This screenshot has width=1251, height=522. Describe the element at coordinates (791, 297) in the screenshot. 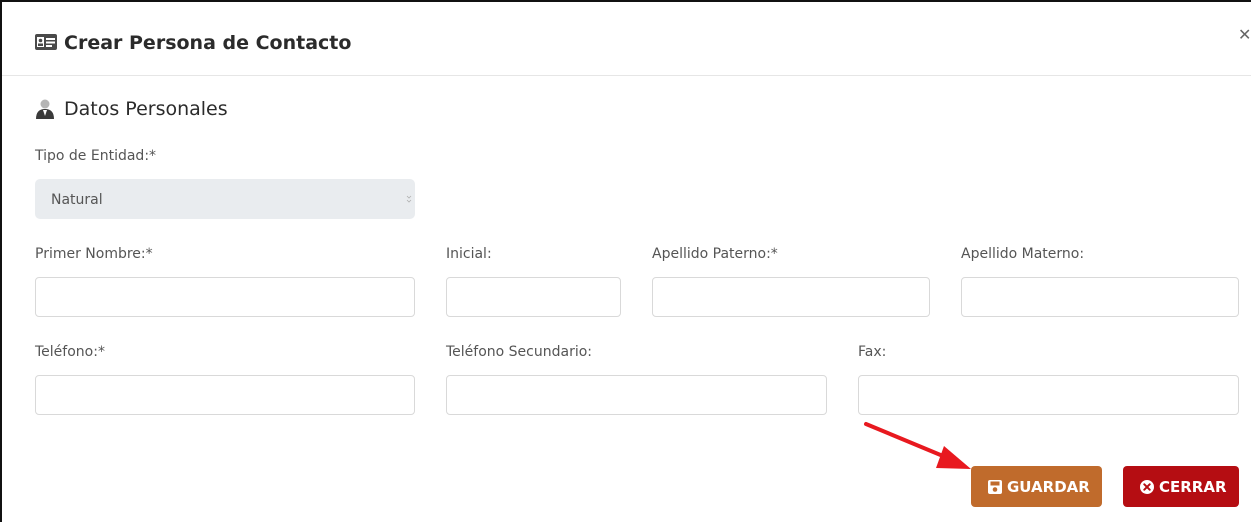

I see `apellido-paterno-input` at that location.